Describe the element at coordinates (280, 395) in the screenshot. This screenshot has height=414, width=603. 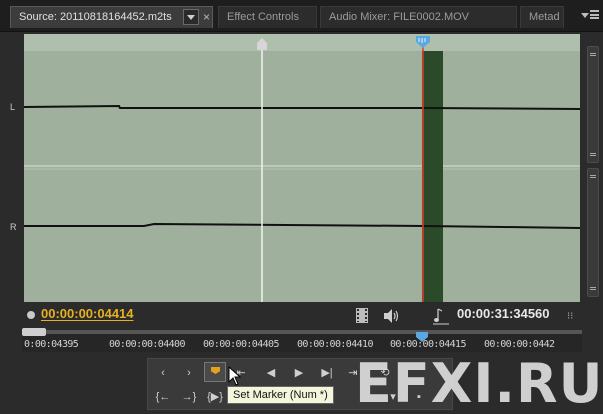
I see `tooltip: Set Marker (Num *)` at that location.